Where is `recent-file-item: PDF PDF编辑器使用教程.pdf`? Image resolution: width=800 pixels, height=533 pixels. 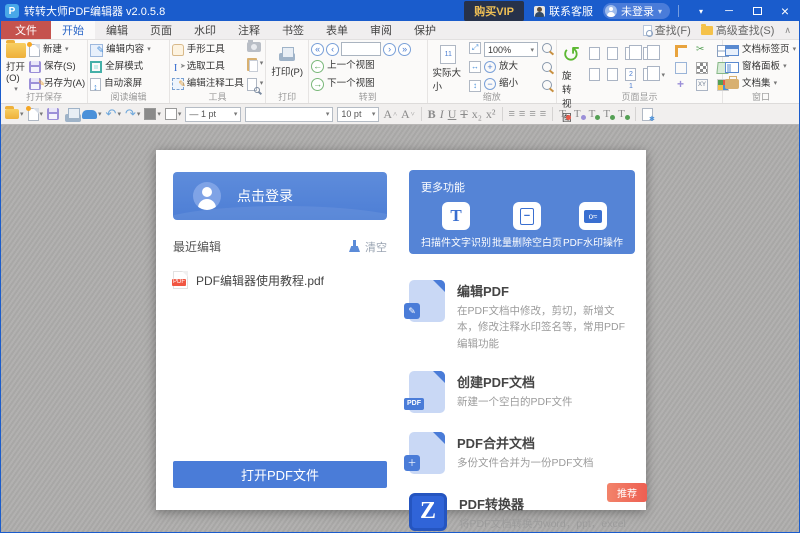
recent-file-item: PDF PDF编辑器使用教程.pdf is located at coordinates (279, 280).